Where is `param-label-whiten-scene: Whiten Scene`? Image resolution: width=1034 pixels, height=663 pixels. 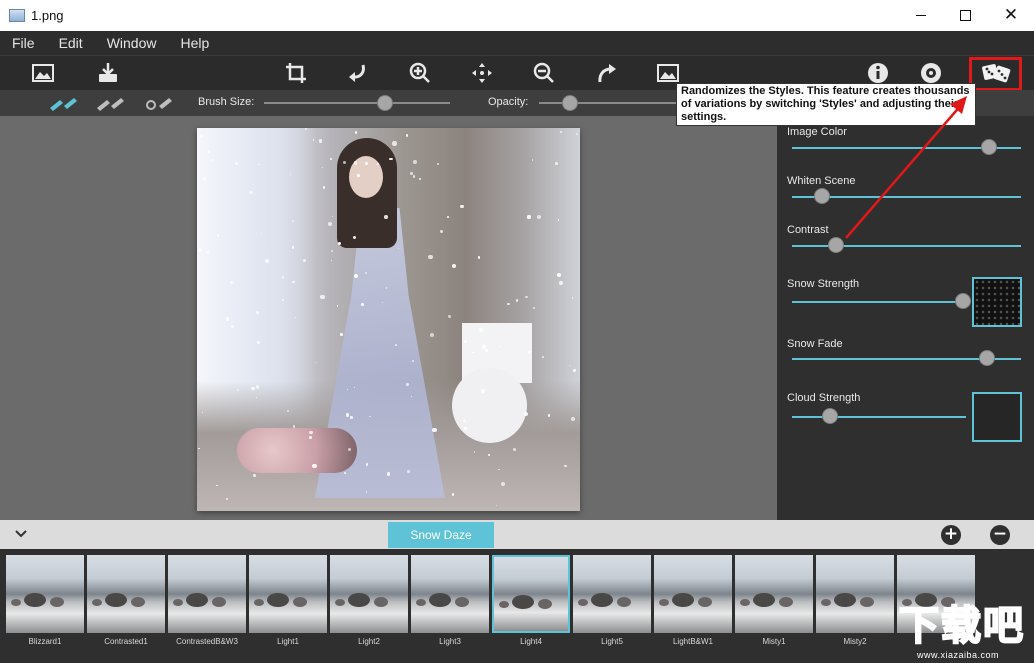
param-label-whiten-scene: Whiten Scene is located at coordinates (821, 181).